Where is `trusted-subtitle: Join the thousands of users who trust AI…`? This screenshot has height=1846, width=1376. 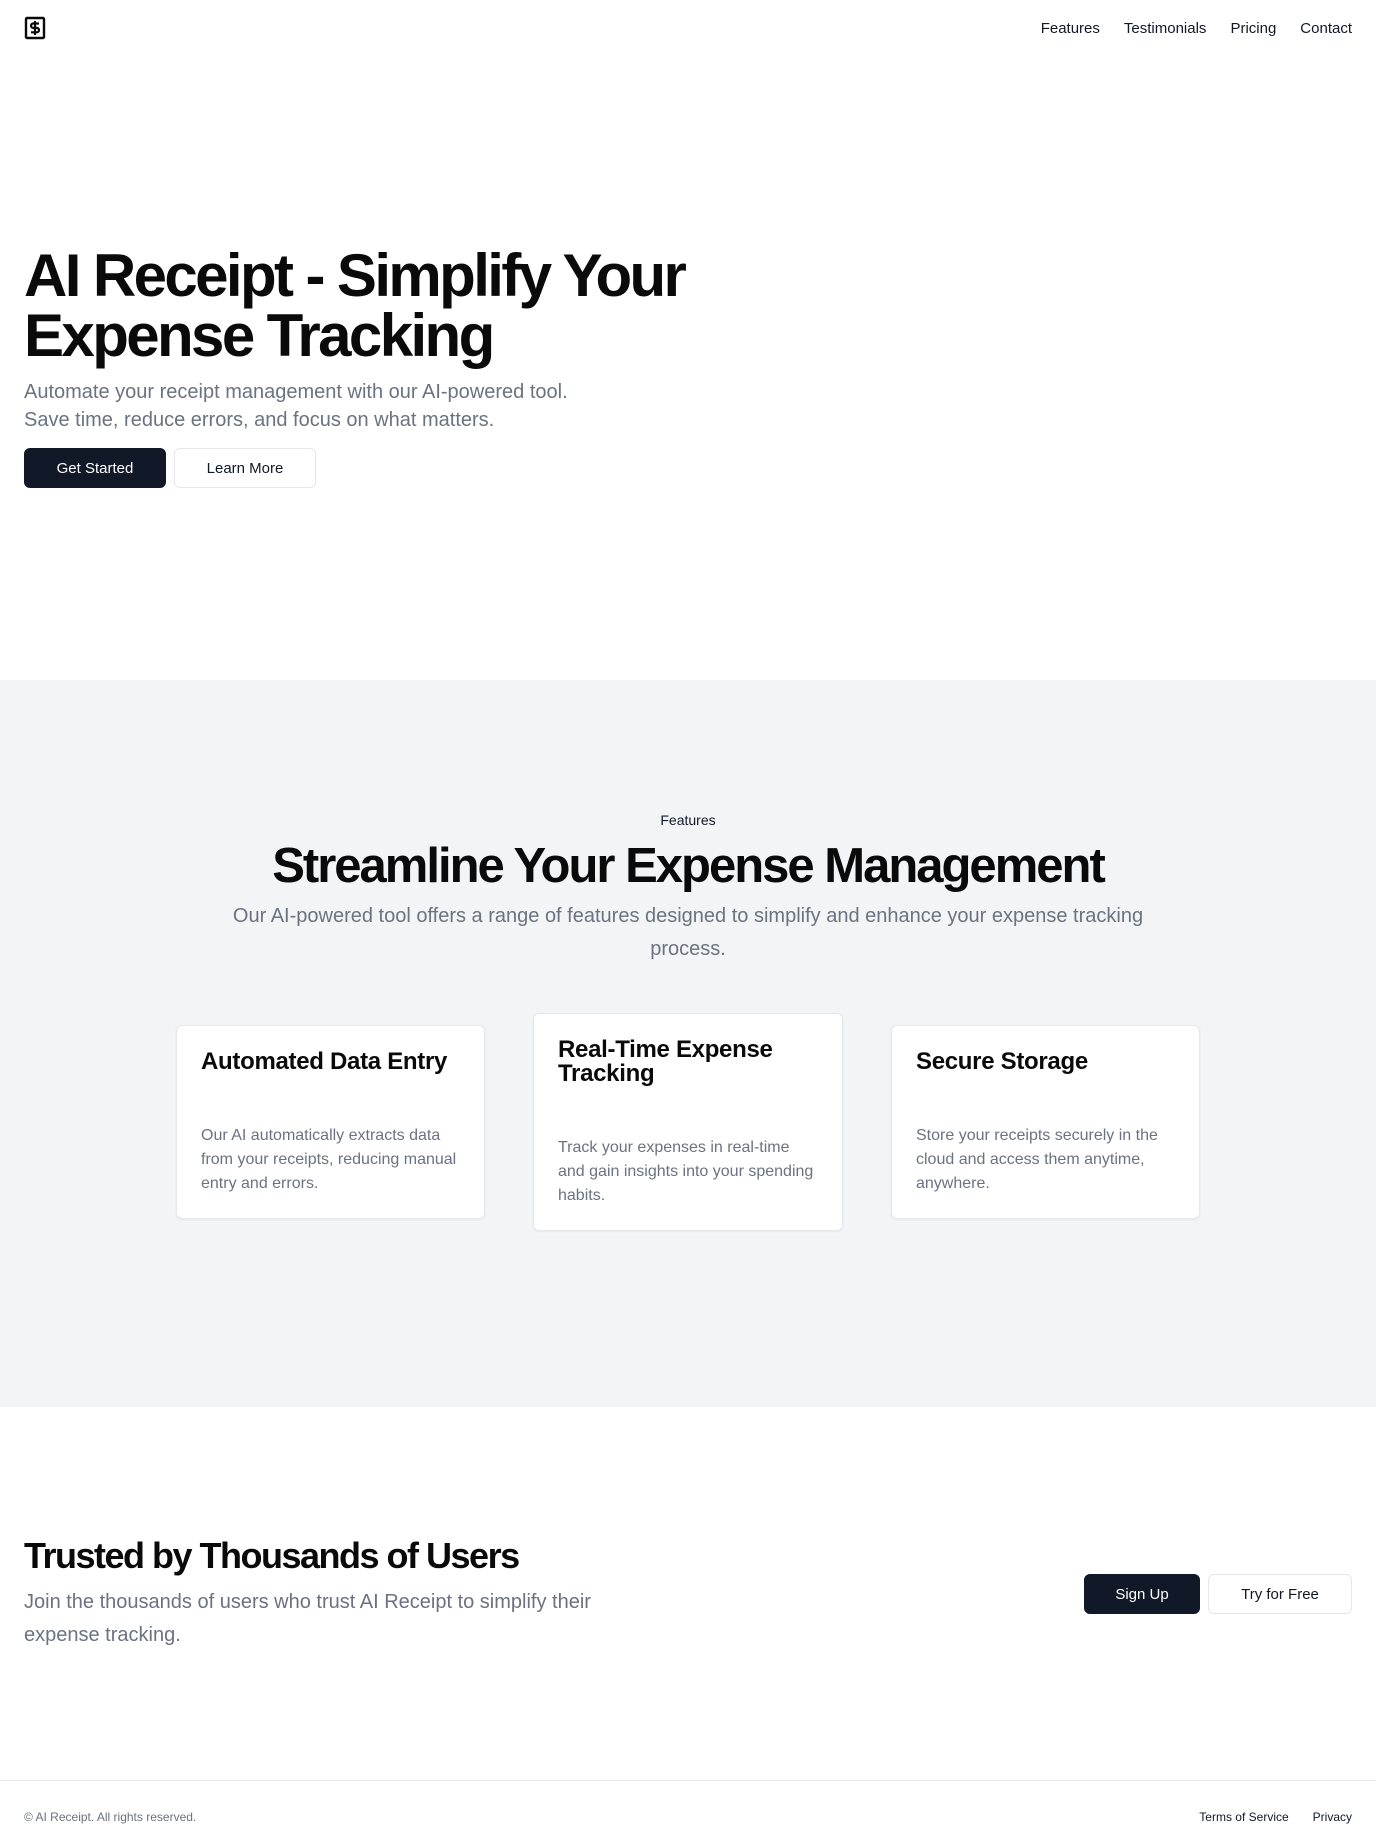 trusted-subtitle: Join the thousands of users who trust AI… is located at coordinates (307, 1618).